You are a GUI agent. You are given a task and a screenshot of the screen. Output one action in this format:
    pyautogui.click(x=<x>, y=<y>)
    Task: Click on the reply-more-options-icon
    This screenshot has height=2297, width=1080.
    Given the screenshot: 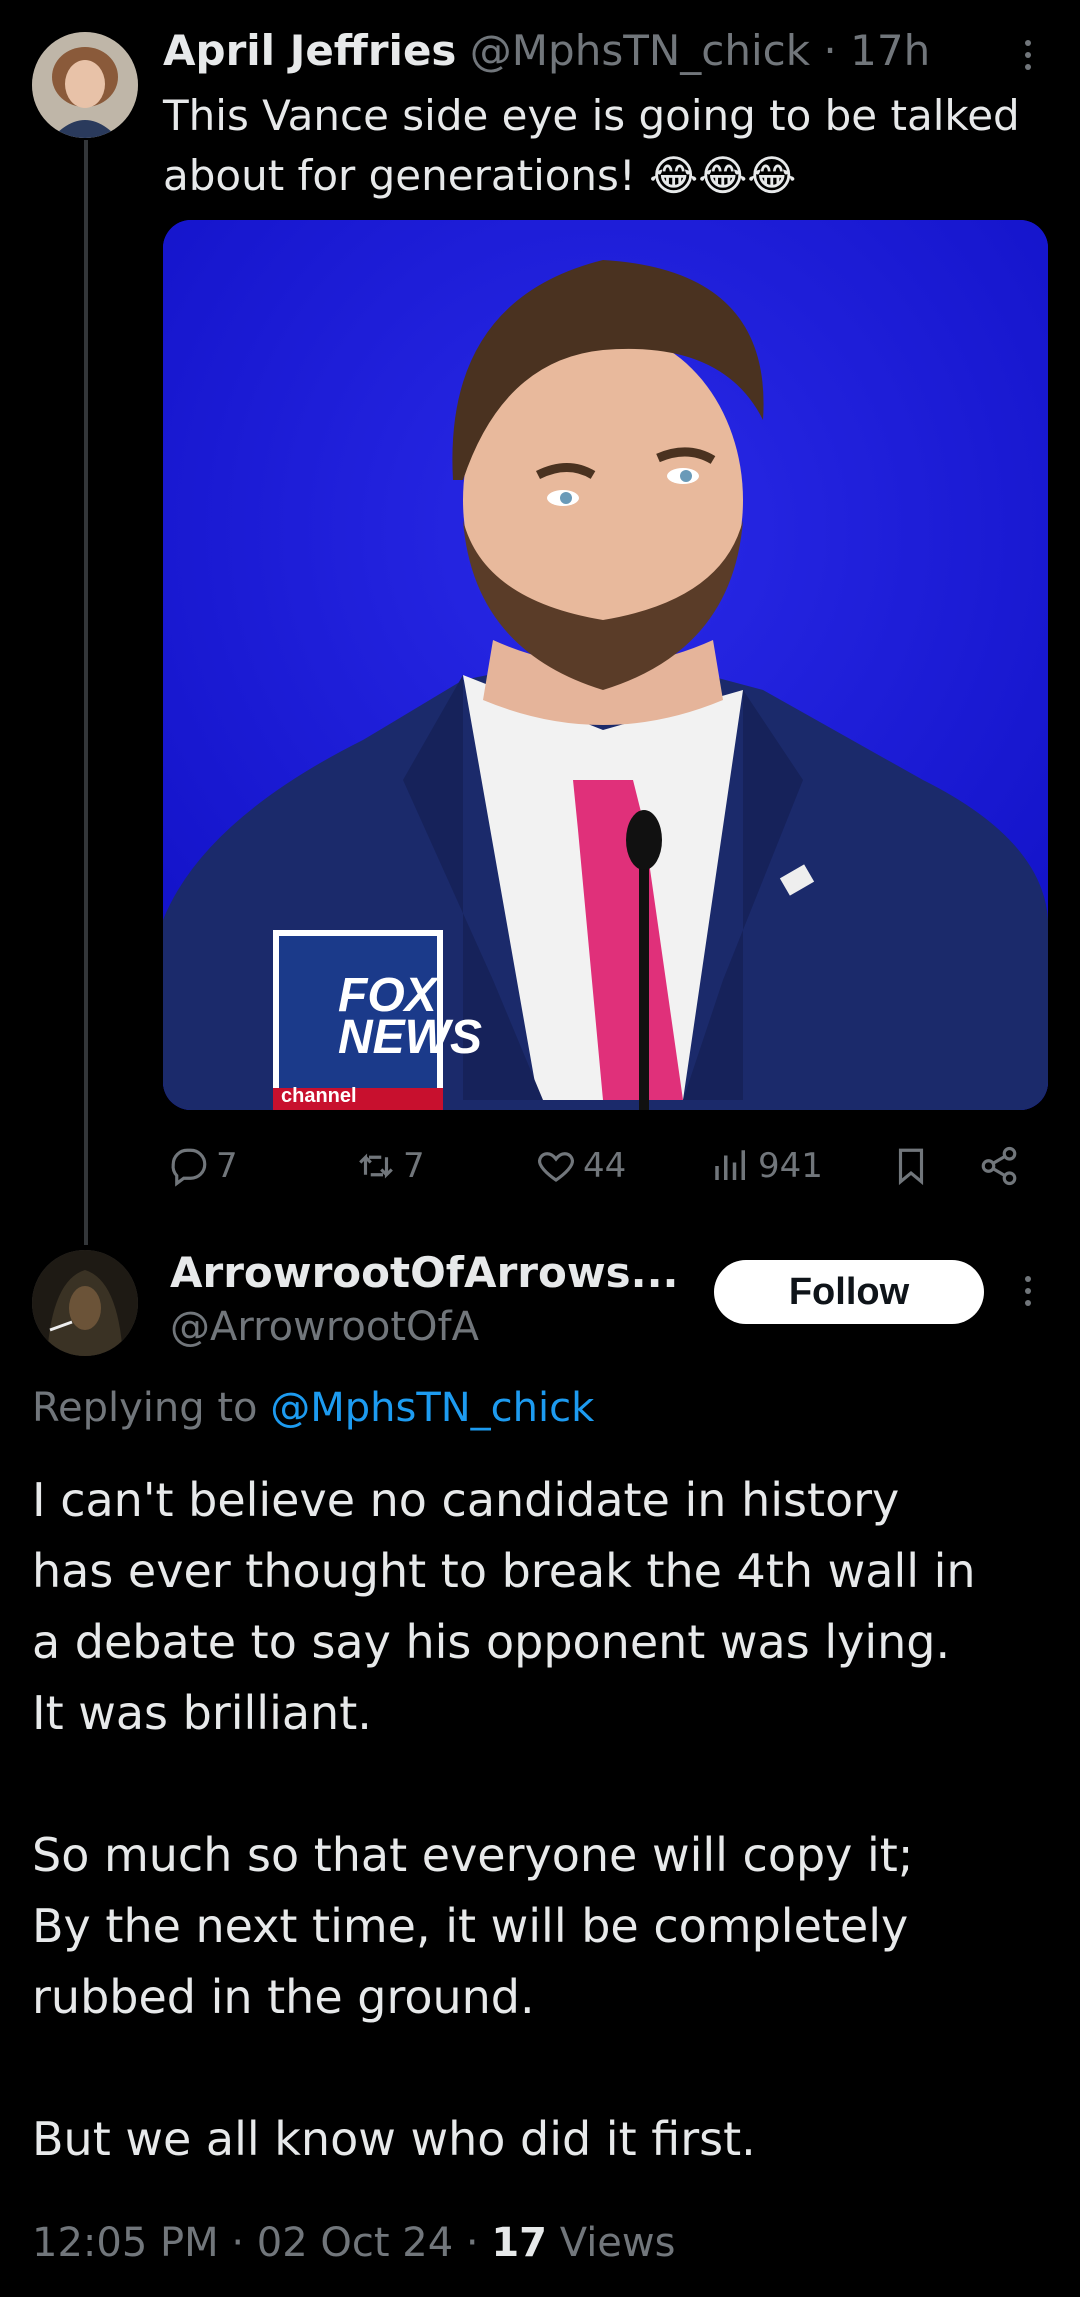 What is the action you would take?
    pyautogui.click(x=1028, y=1294)
    